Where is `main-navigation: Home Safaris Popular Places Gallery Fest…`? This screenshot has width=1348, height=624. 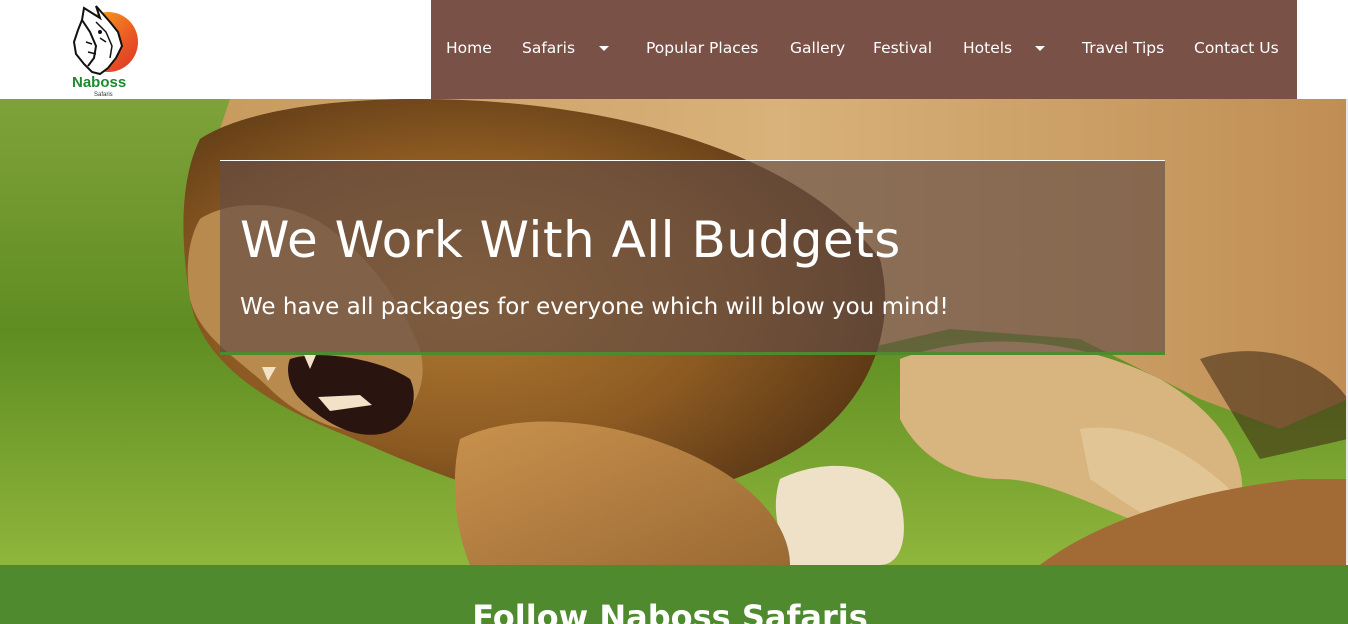
main-navigation: Home Safaris Popular Places Gallery Fest… is located at coordinates (864, 49).